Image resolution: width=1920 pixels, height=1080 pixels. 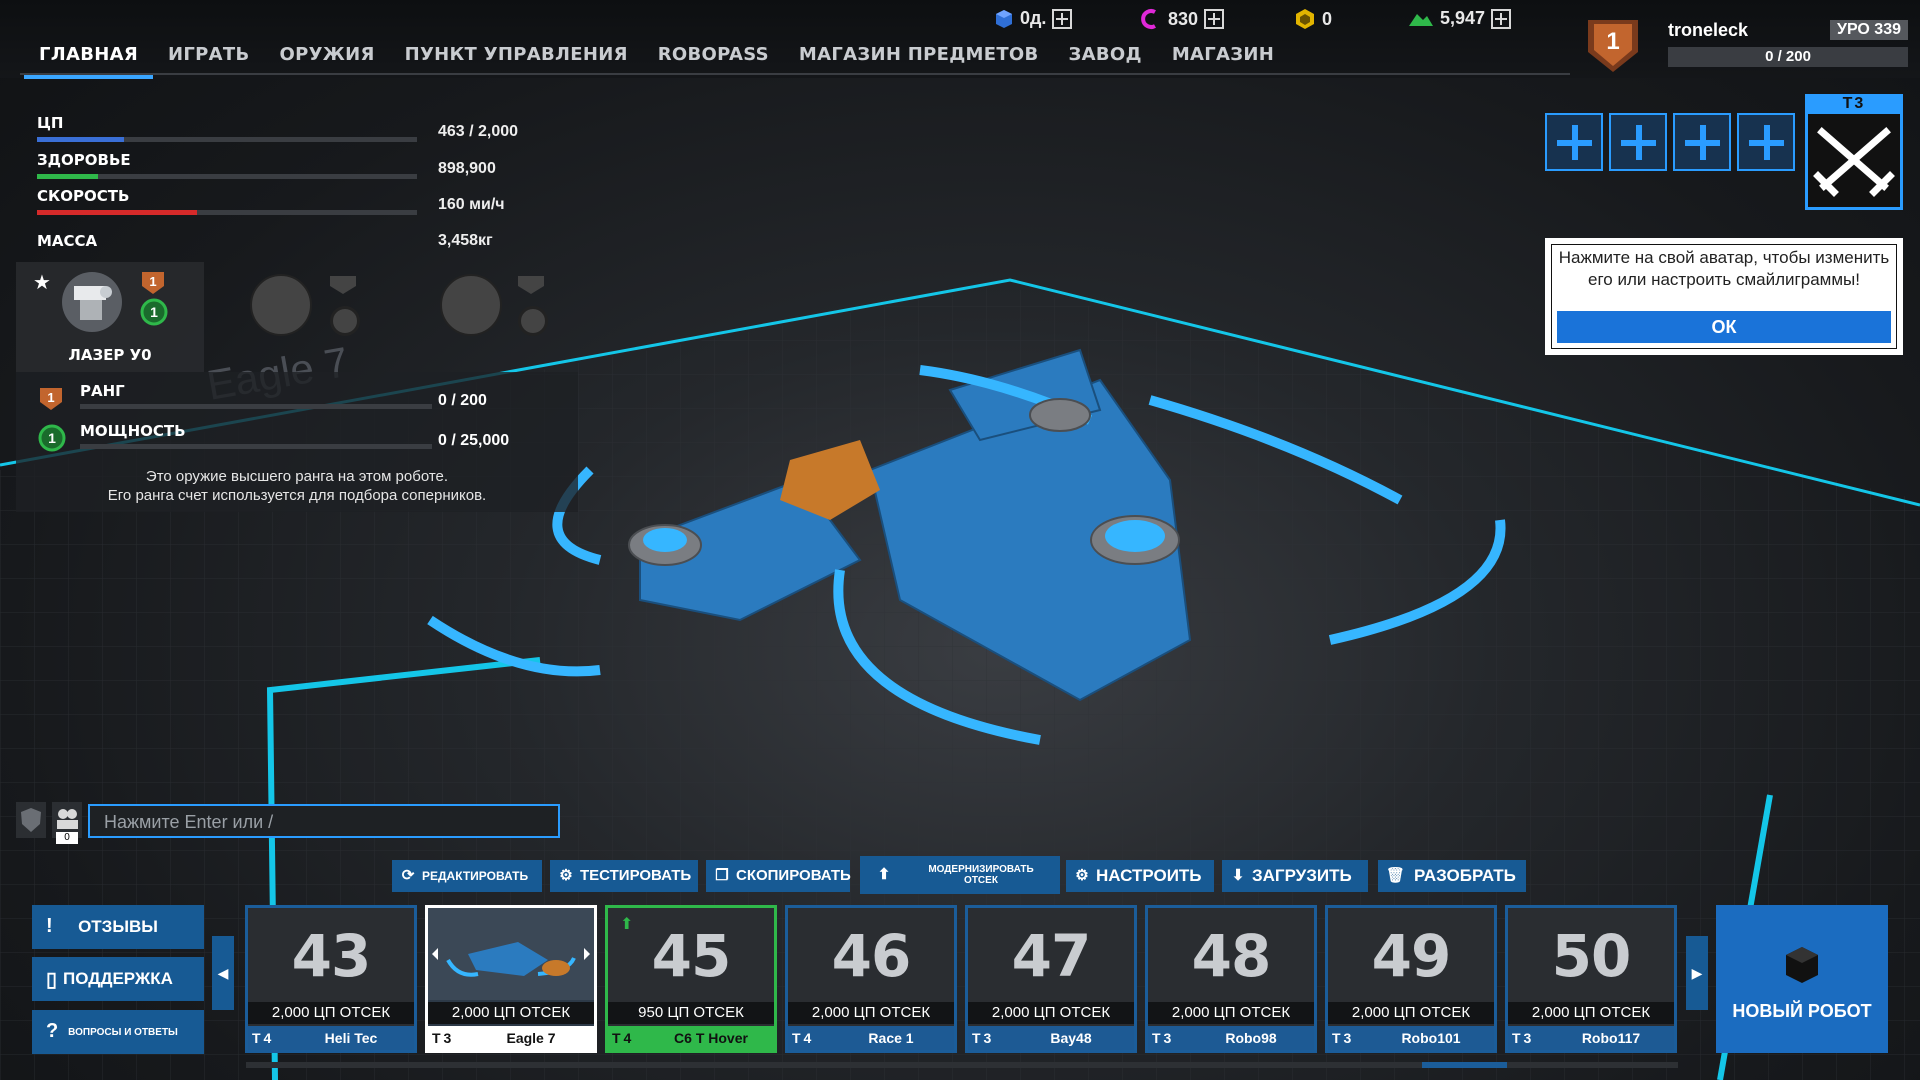 What do you see at coordinates (1854, 162) in the screenshot?
I see `crossed-swords-icon` at bounding box center [1854, 162].